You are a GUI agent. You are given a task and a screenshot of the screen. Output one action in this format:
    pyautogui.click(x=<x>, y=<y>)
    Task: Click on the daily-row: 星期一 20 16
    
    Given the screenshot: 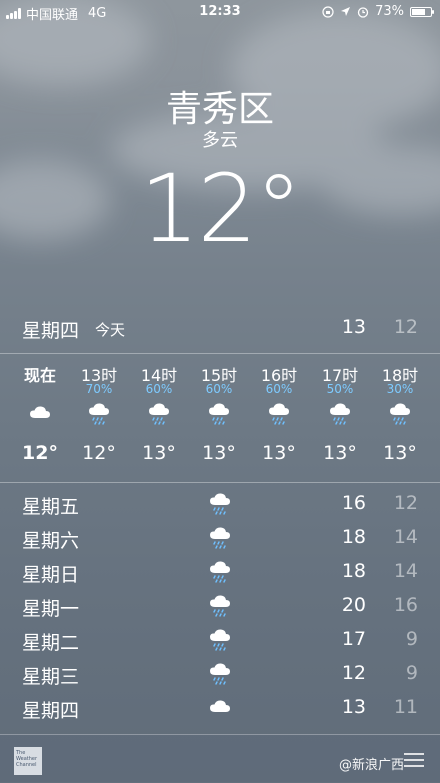 What is the action you would take?
    pyautogui.click(x=220, y=607)
    